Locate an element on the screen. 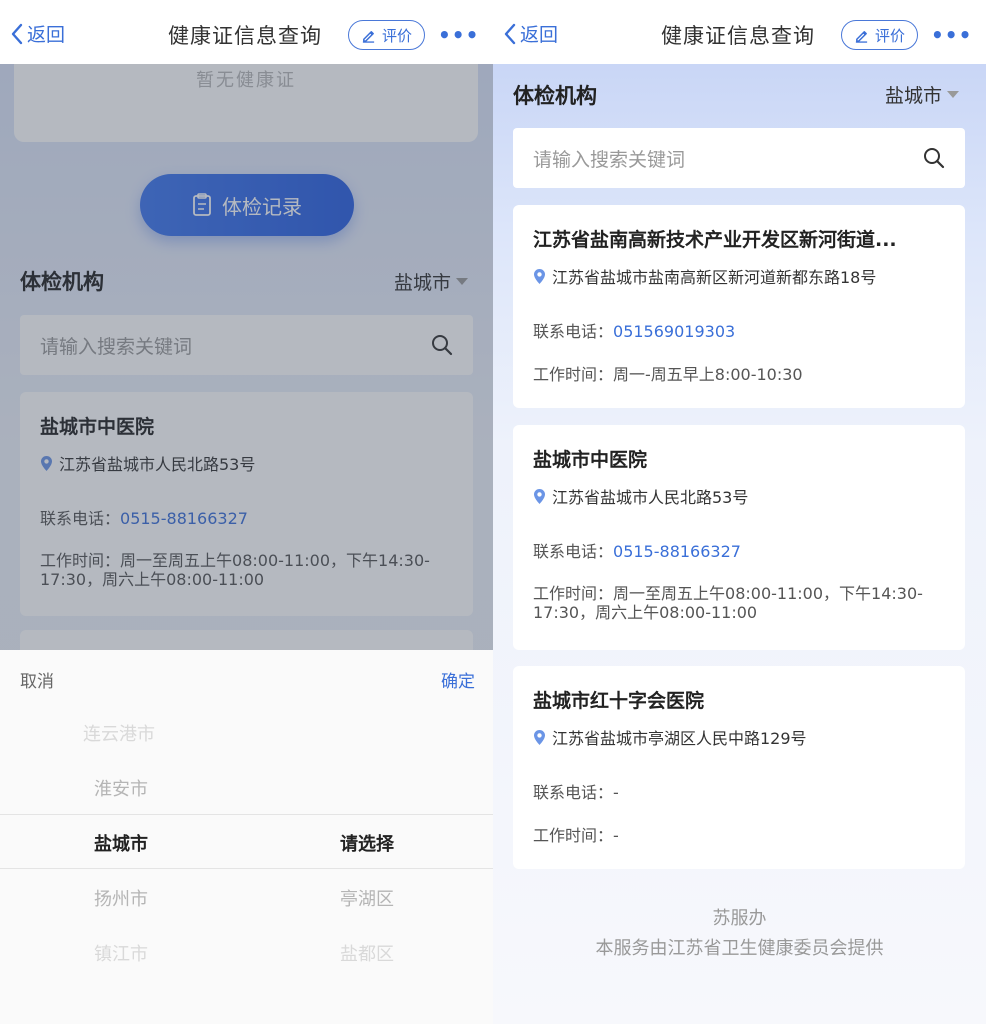  hours-row: 工作时间：- is located at coordinates (739, 835).